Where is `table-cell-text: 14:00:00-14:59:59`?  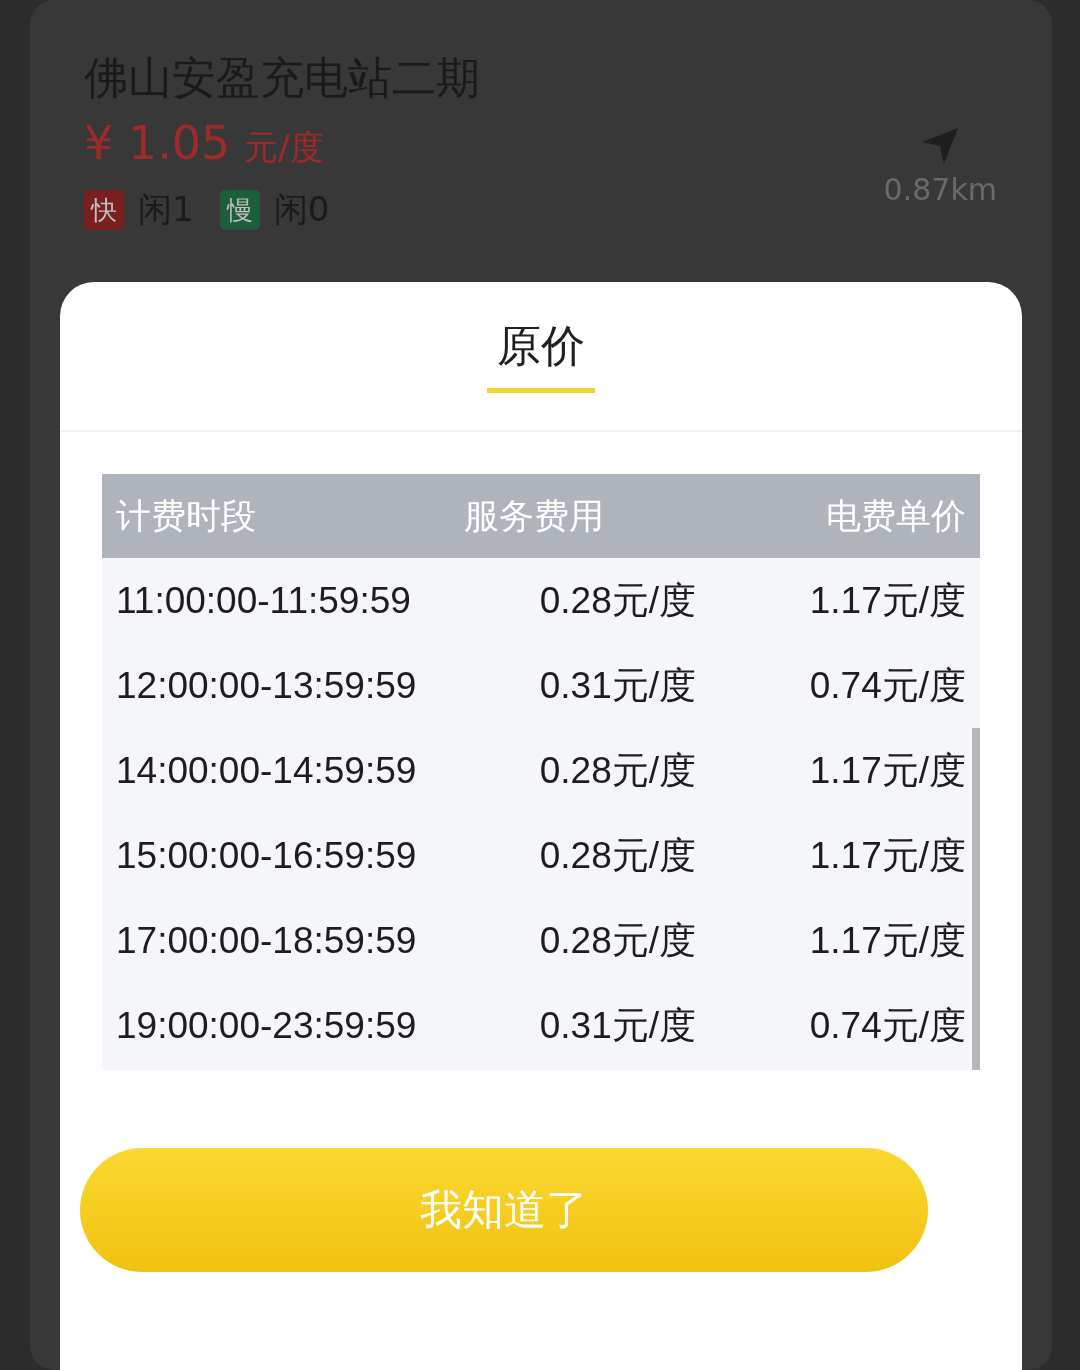 table-cell-text: 14:00:00-14:59:59 is located at coordinates (267, 770).